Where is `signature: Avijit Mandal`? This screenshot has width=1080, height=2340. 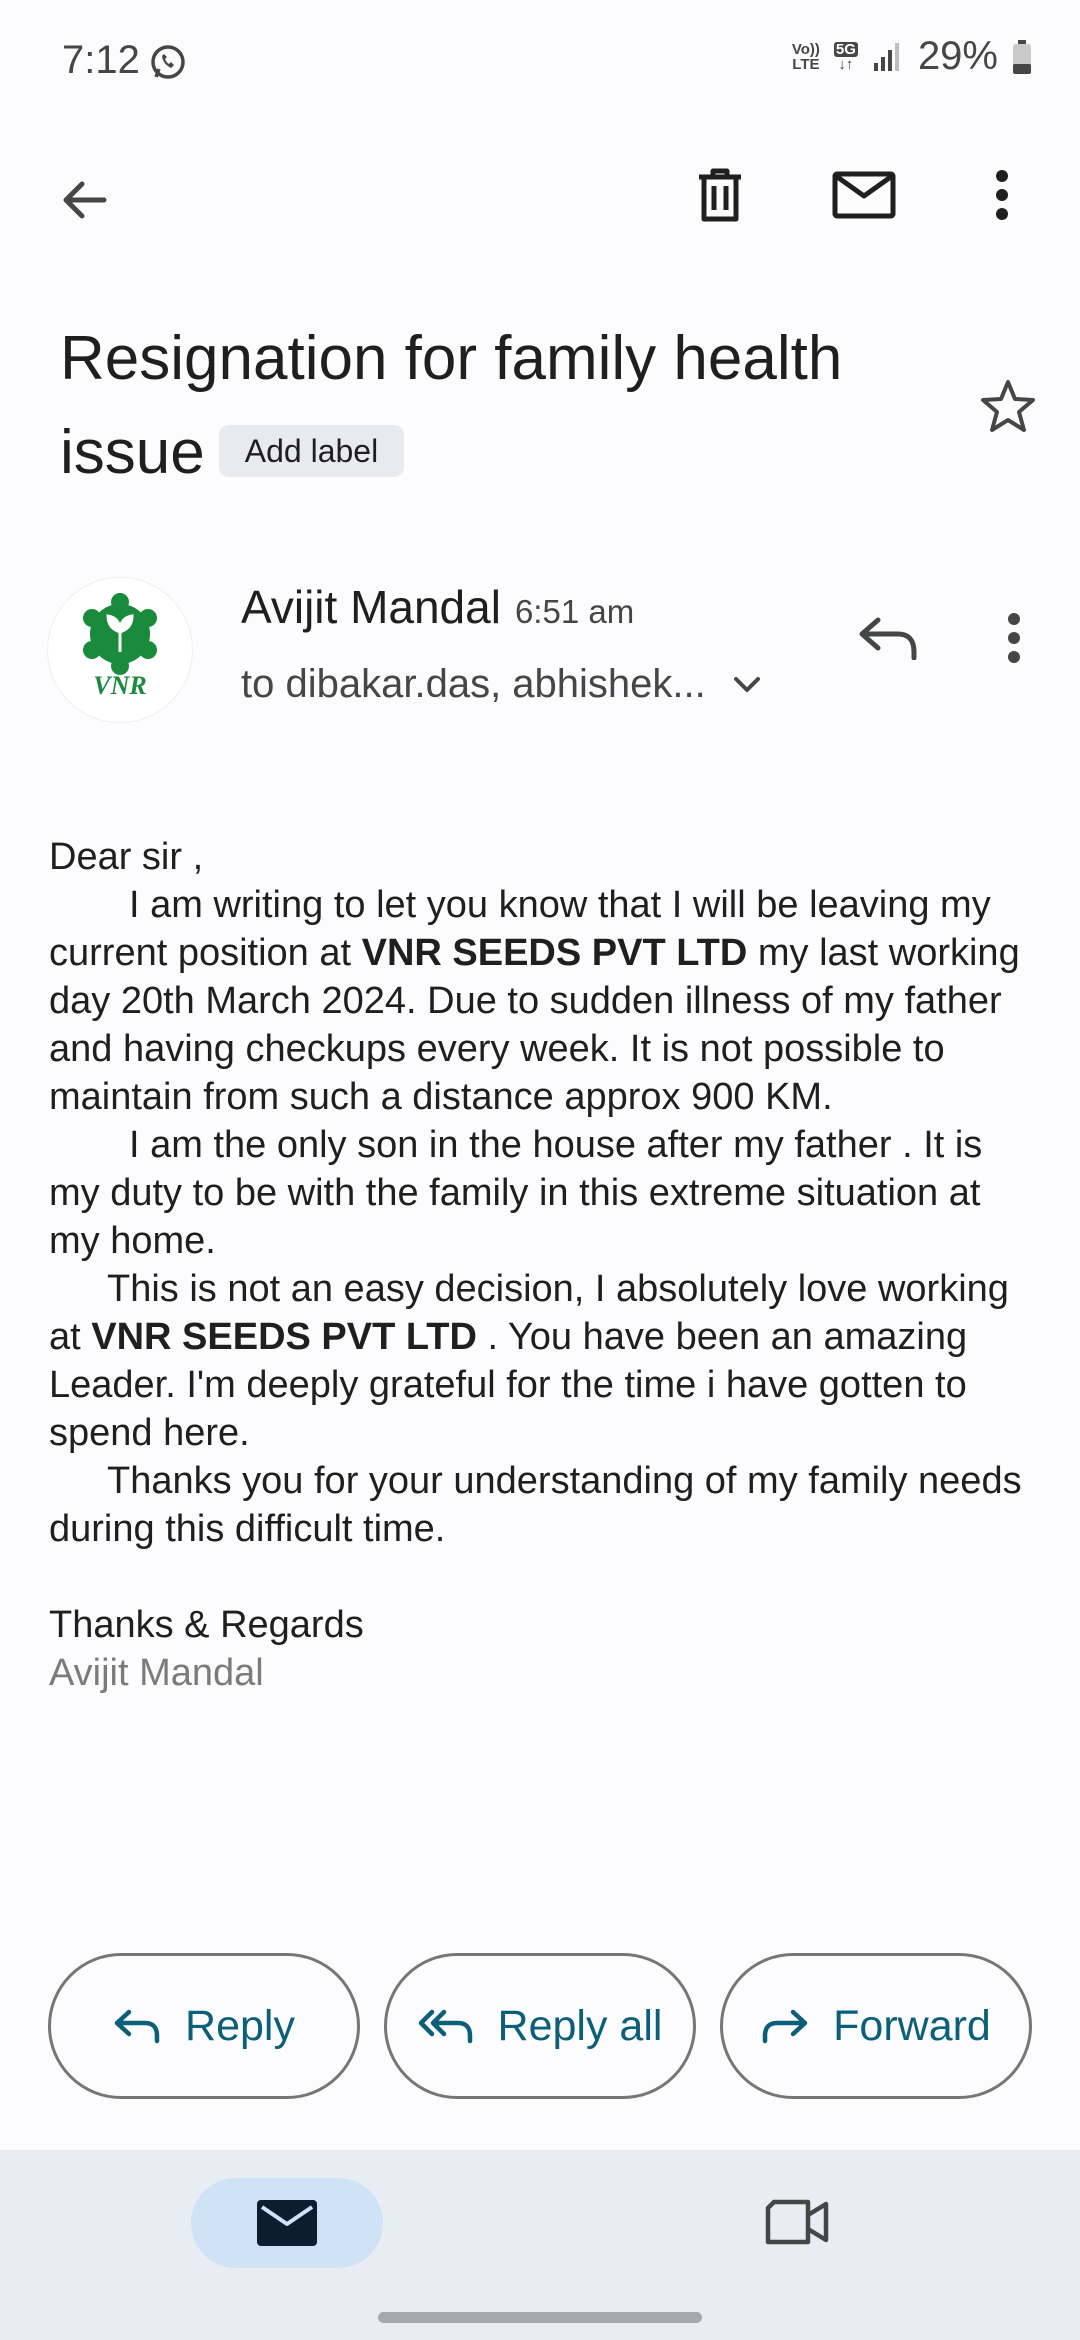
signature: Avijit Mandal is located at coordinates (156, 1673).